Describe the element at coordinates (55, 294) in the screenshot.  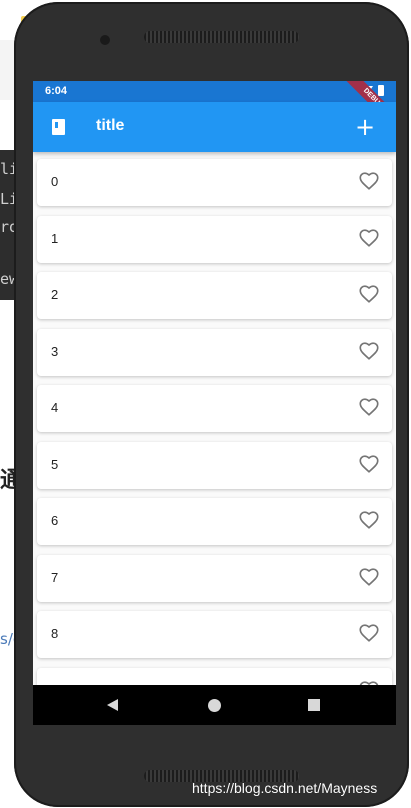
I see `list-item-label: 2` at that location.